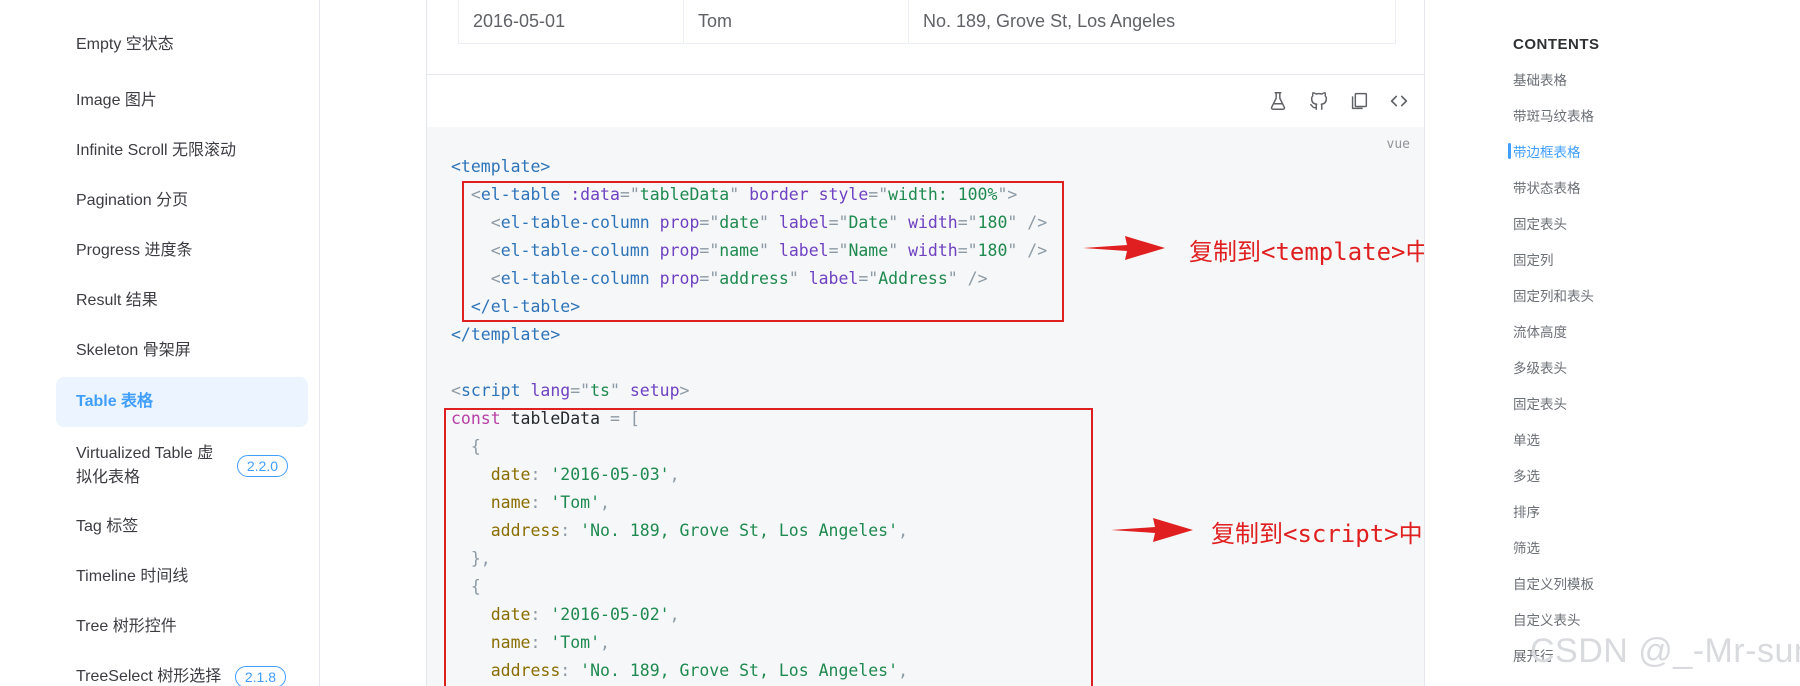  Describe the element at coordinates (925, 74) in the screenshot. I see `toolbar-divider` at that location.